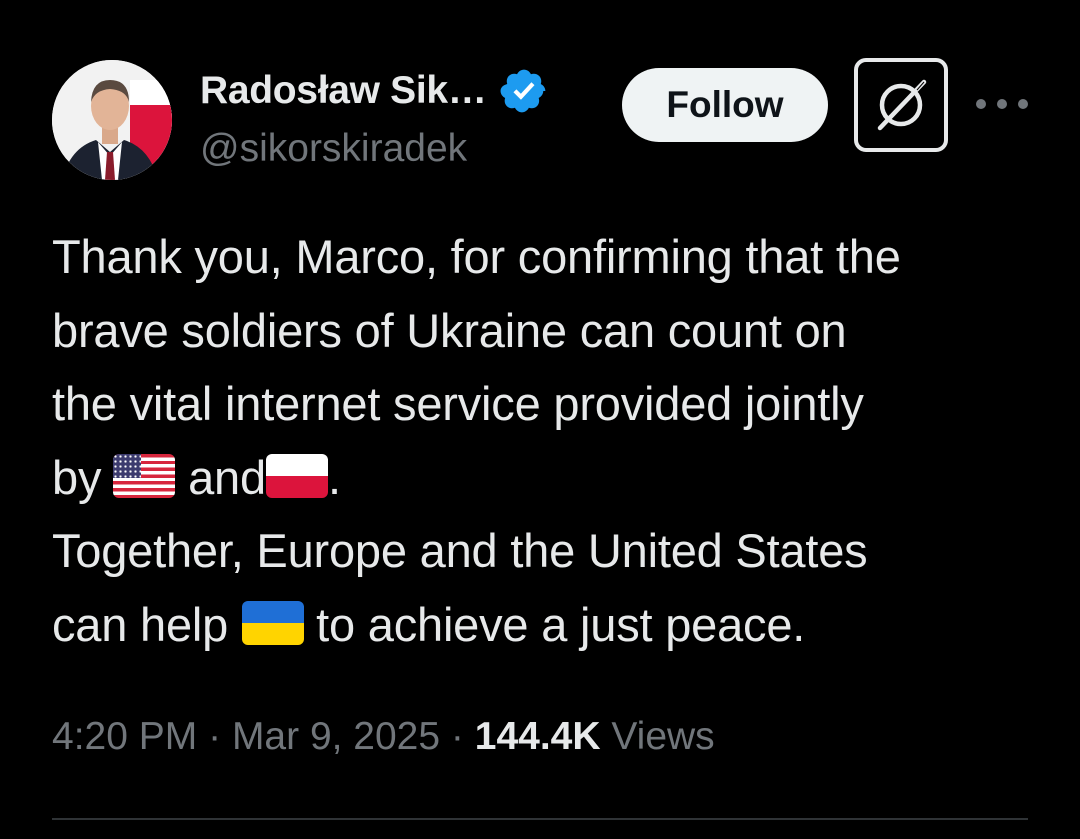  What do you see at coordinates (725, 105) in the screenshot?
I see `follow-button: Follow` at bounding box center [725, 105].